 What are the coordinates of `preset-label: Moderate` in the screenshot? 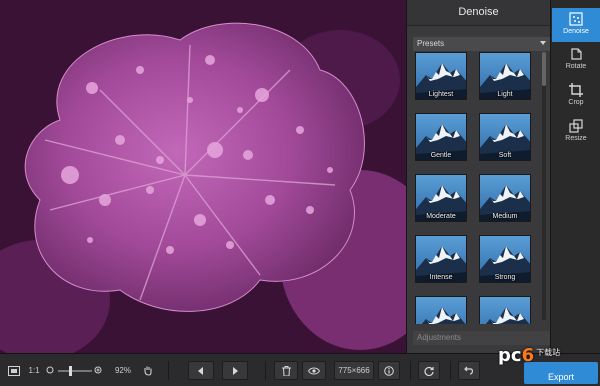 It's located at (441, 216).